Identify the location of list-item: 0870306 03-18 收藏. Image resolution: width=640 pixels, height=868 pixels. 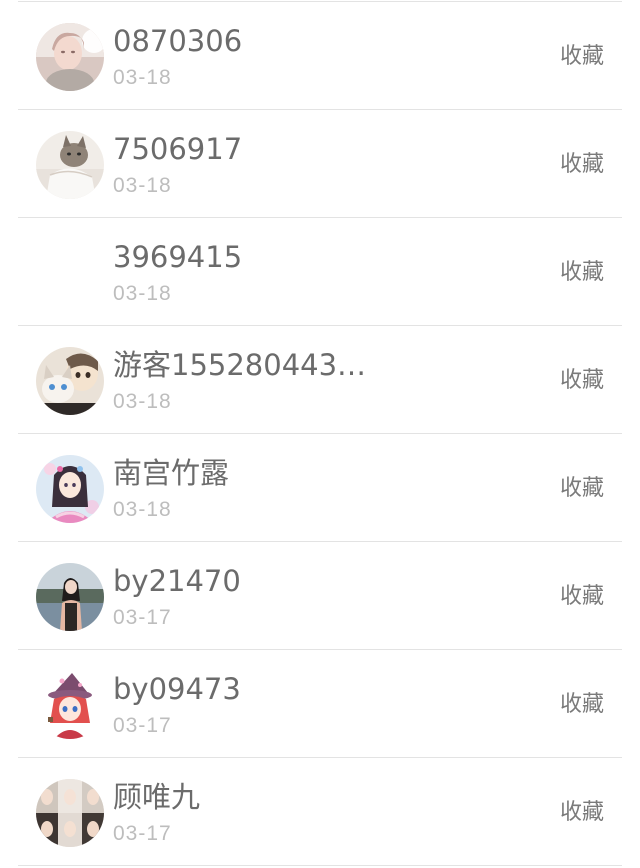
(320, 56).